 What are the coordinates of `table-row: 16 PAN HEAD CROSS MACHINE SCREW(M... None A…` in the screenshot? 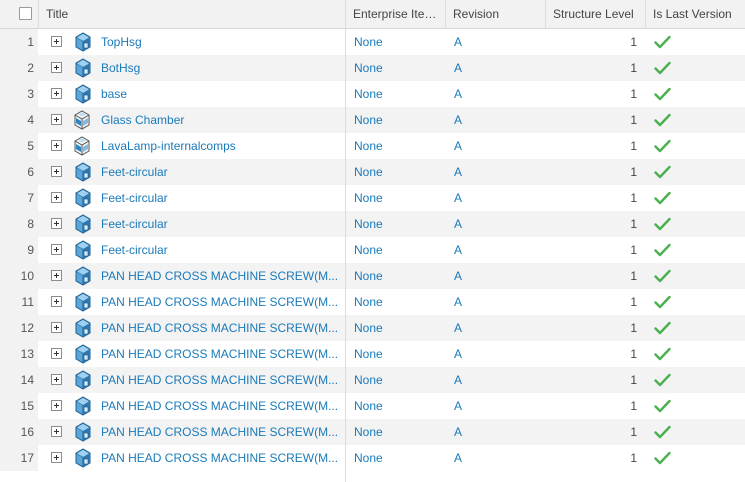 It's located at (372, 432).